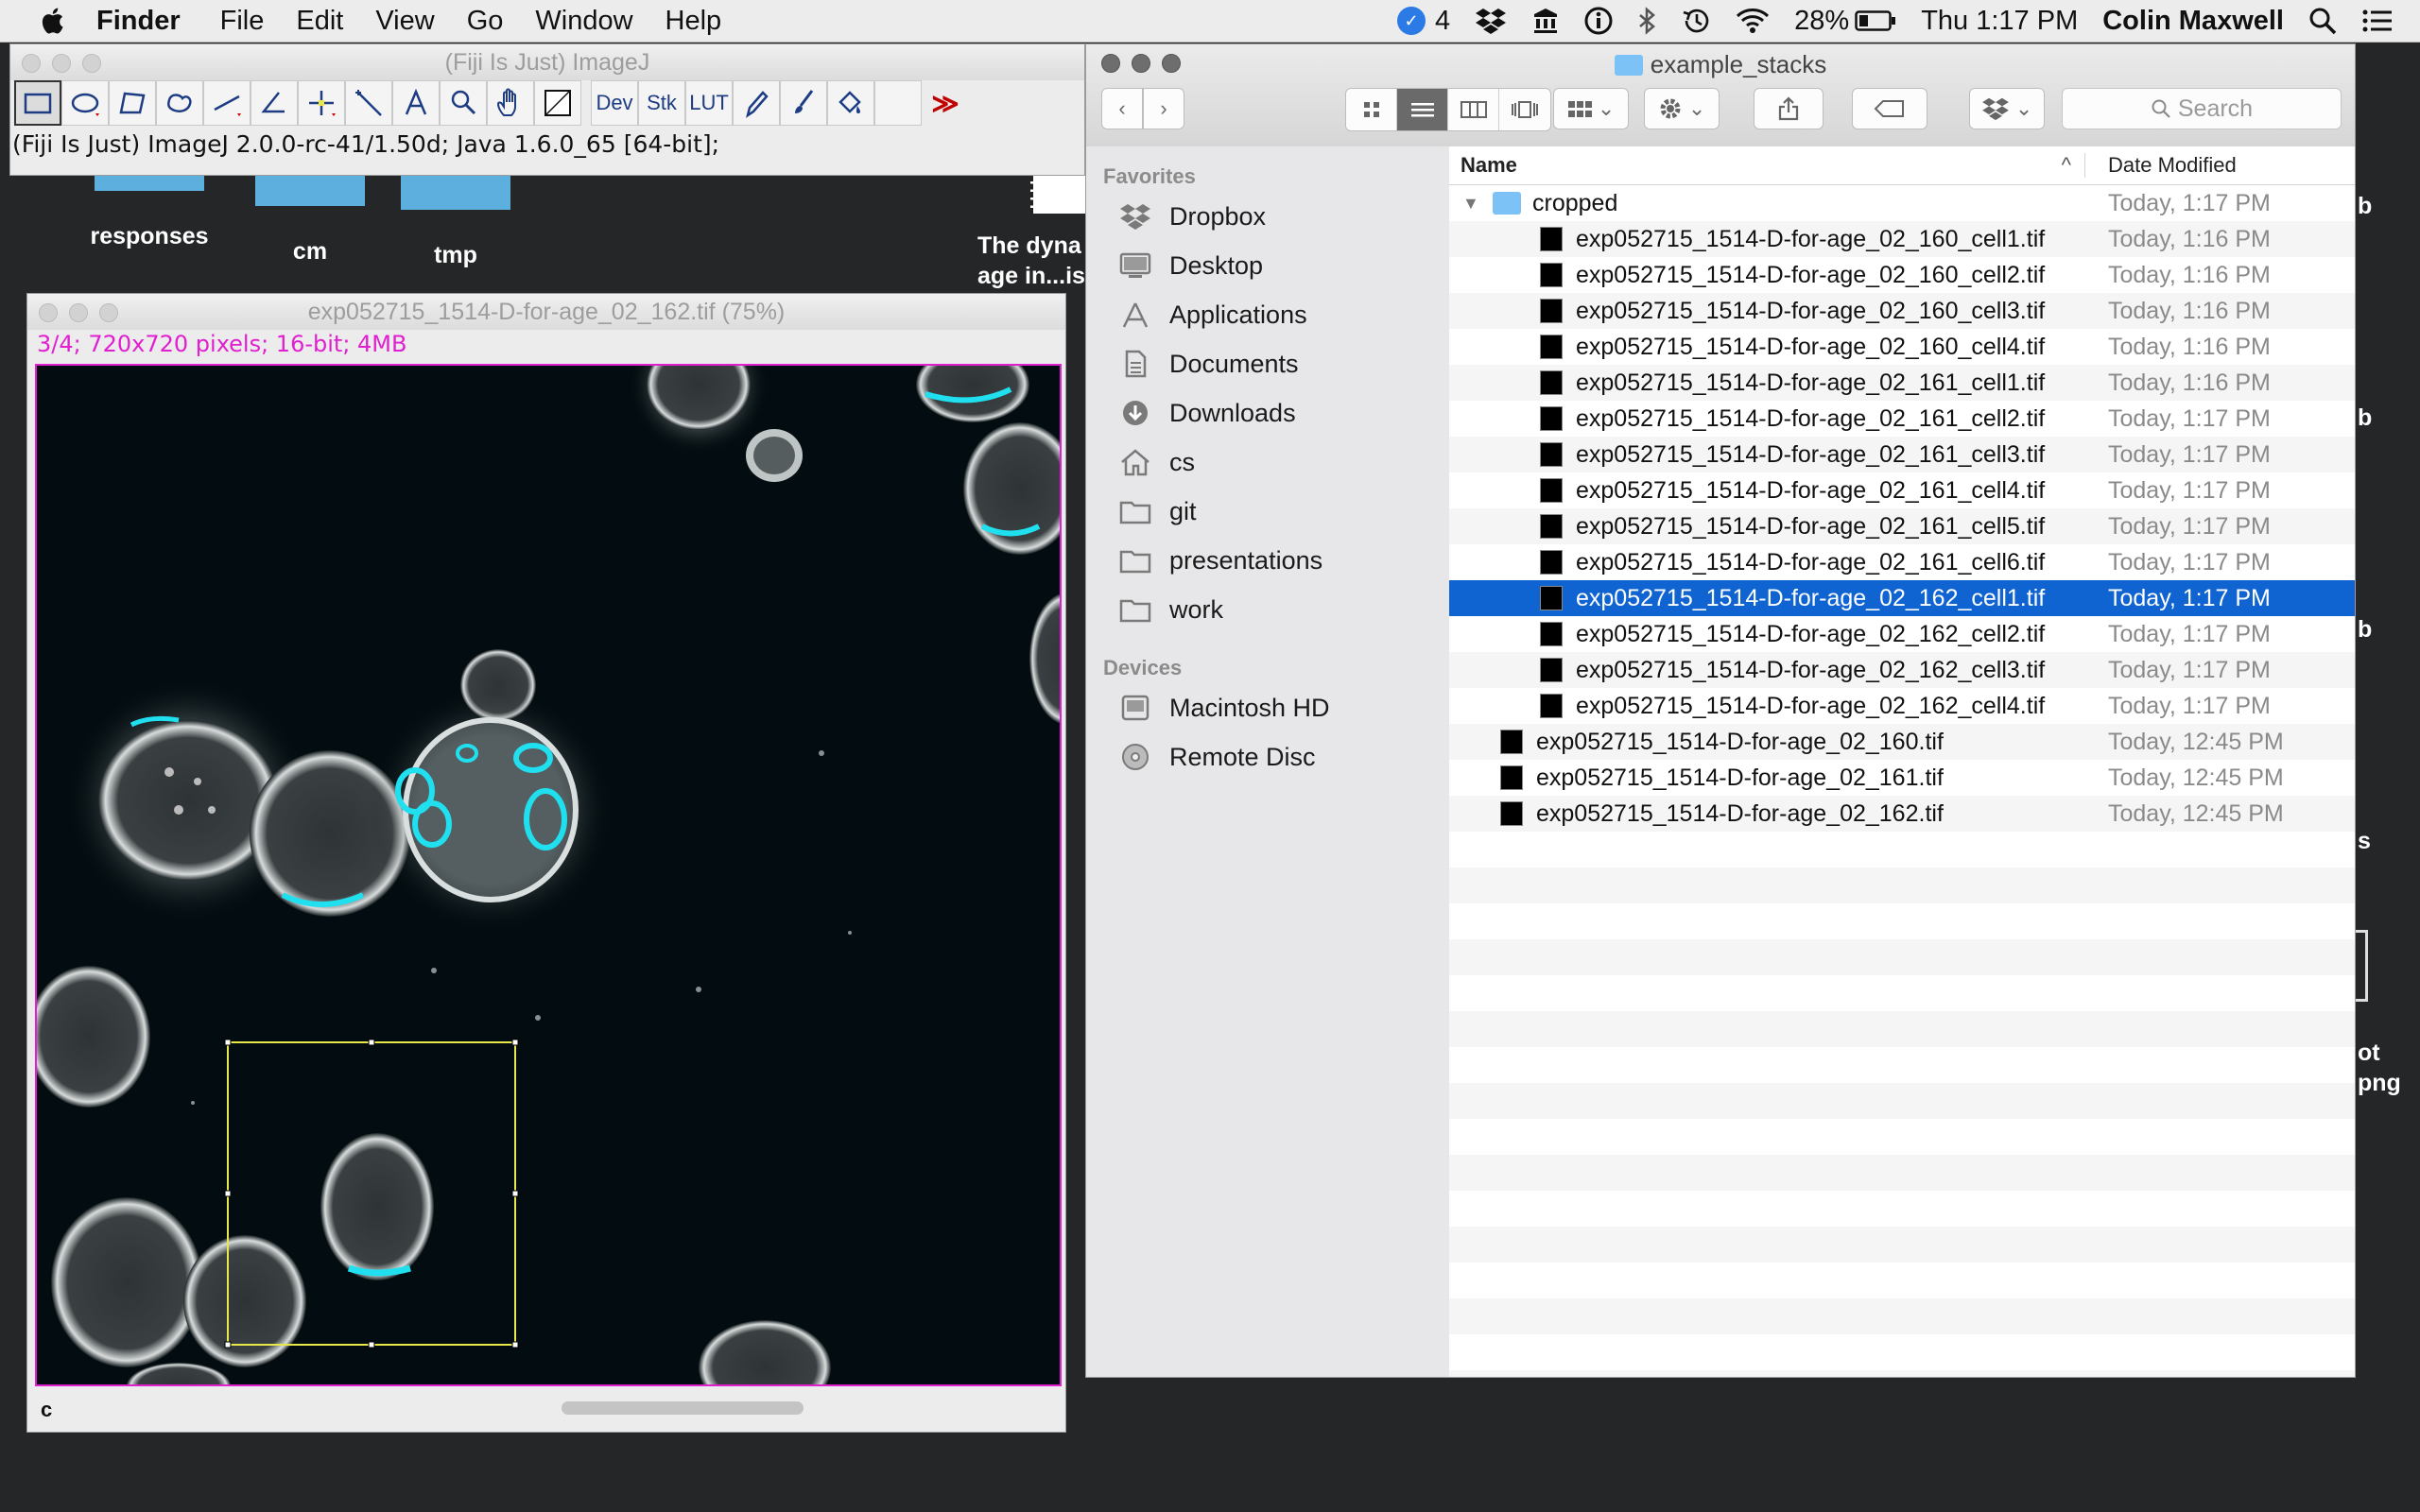 This screenshot has width=2420, height=1512. Describe the element at coordinates (547, 62) in the screenshot. I see `imagej-titlebar: (Fiji Is Just) ImageJ` at that location.